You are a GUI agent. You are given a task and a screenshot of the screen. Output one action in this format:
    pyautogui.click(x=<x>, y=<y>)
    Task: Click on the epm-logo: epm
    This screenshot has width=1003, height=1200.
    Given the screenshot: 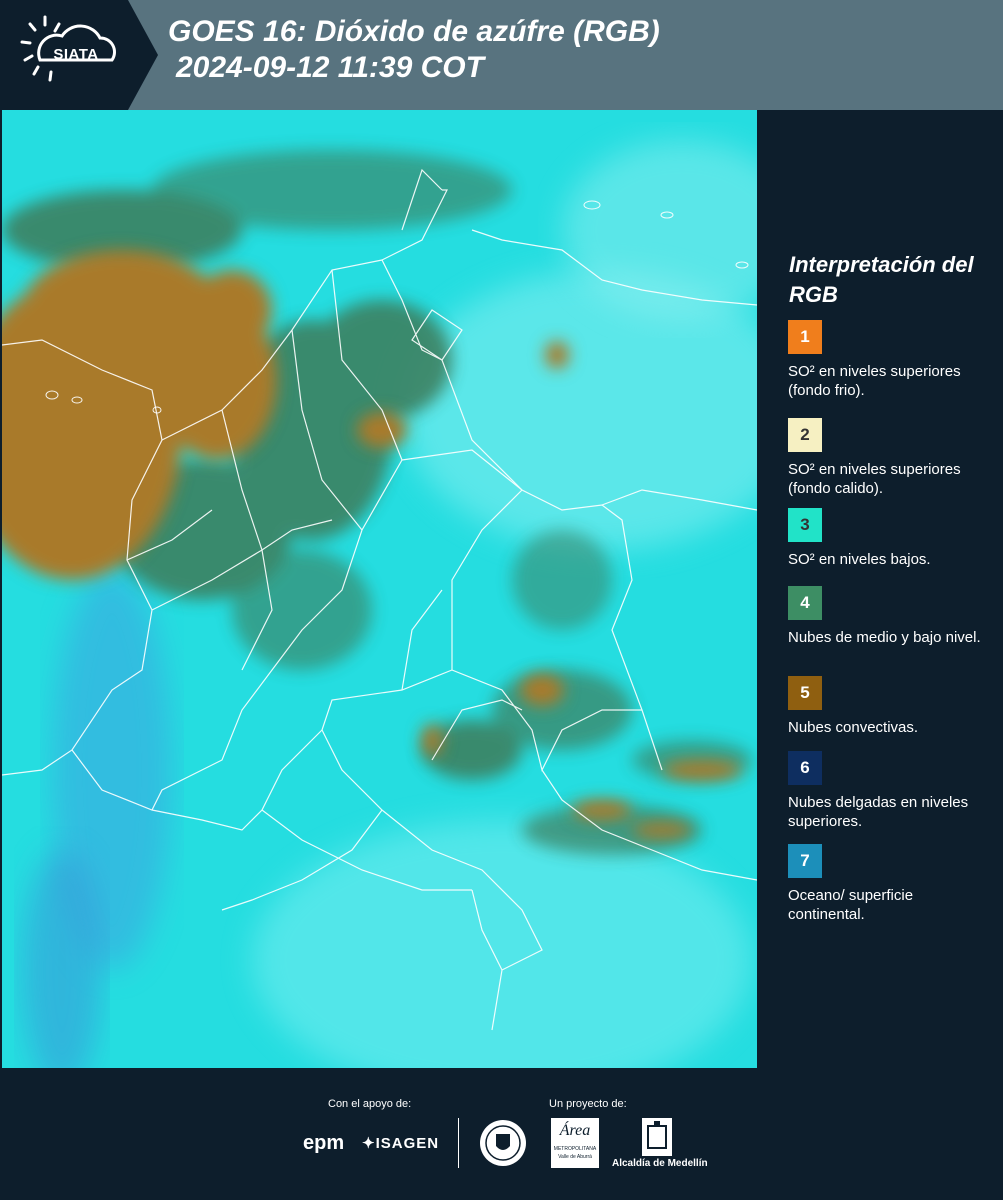 What is the action you would take?
    pyautogui.click(x=324, y=1143)
    